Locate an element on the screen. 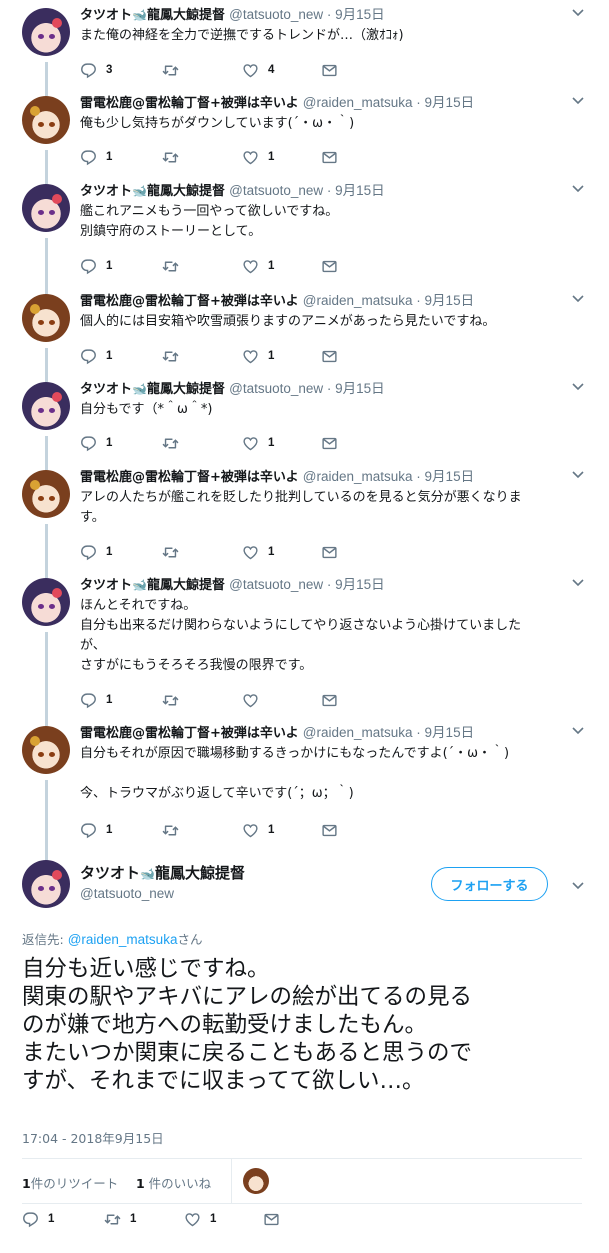  reply-count: 1 is located at coordinates (109, 157).